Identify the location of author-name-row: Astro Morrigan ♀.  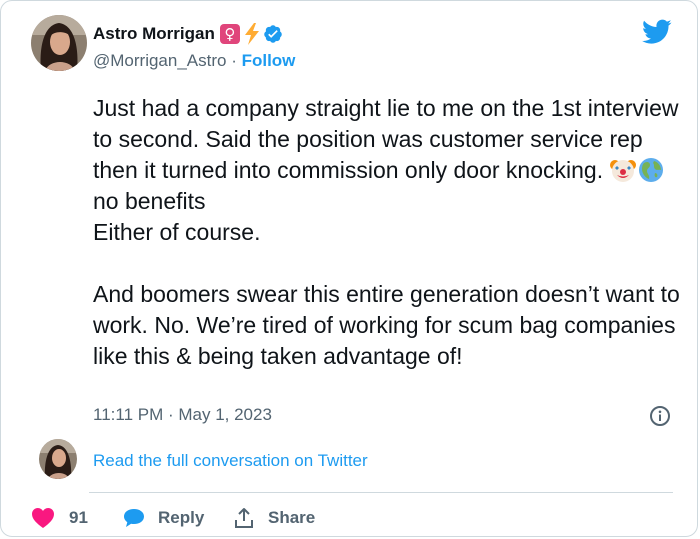
(188, 34).